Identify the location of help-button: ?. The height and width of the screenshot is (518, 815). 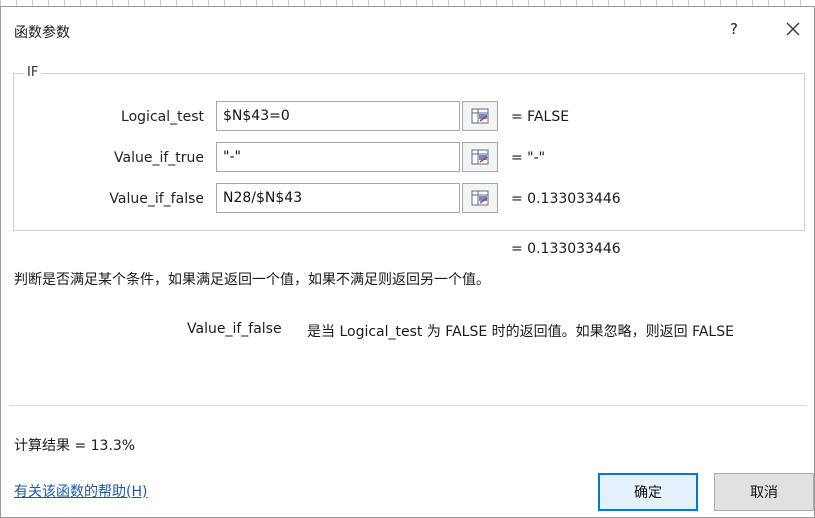
(734, 29).